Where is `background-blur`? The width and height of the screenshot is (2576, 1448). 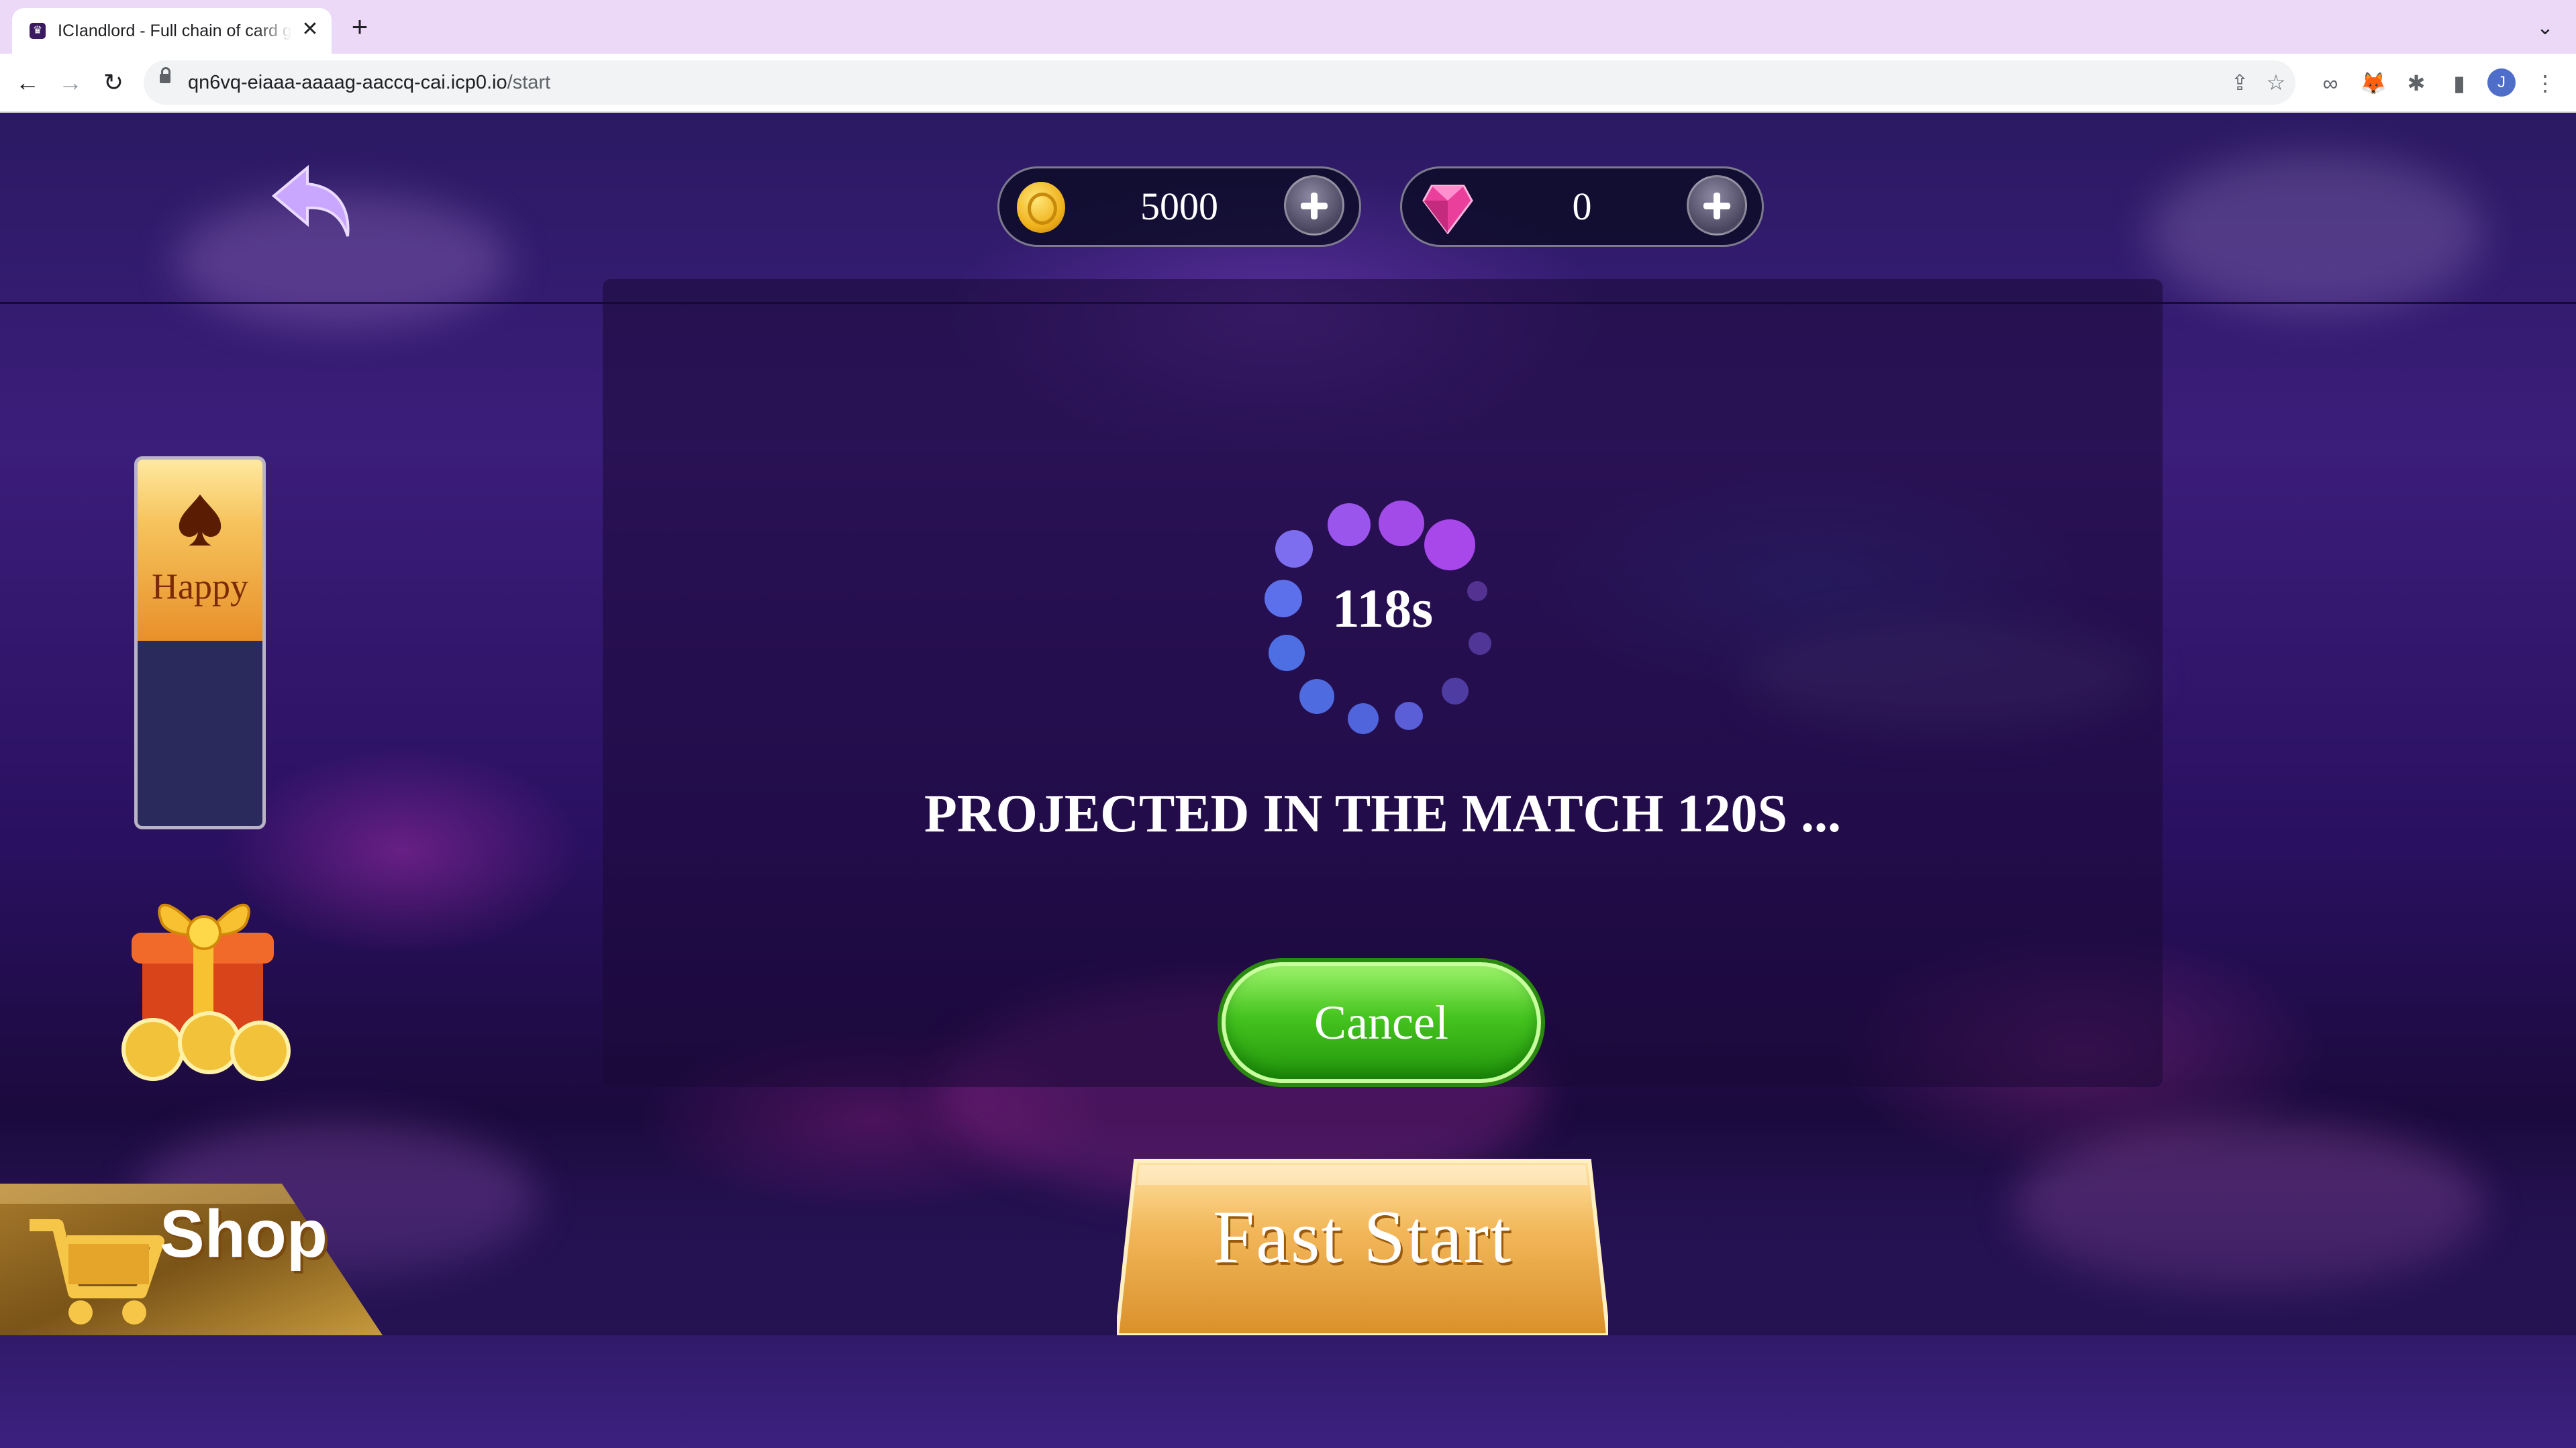 background-blur is located at coordinates (2315, 233).